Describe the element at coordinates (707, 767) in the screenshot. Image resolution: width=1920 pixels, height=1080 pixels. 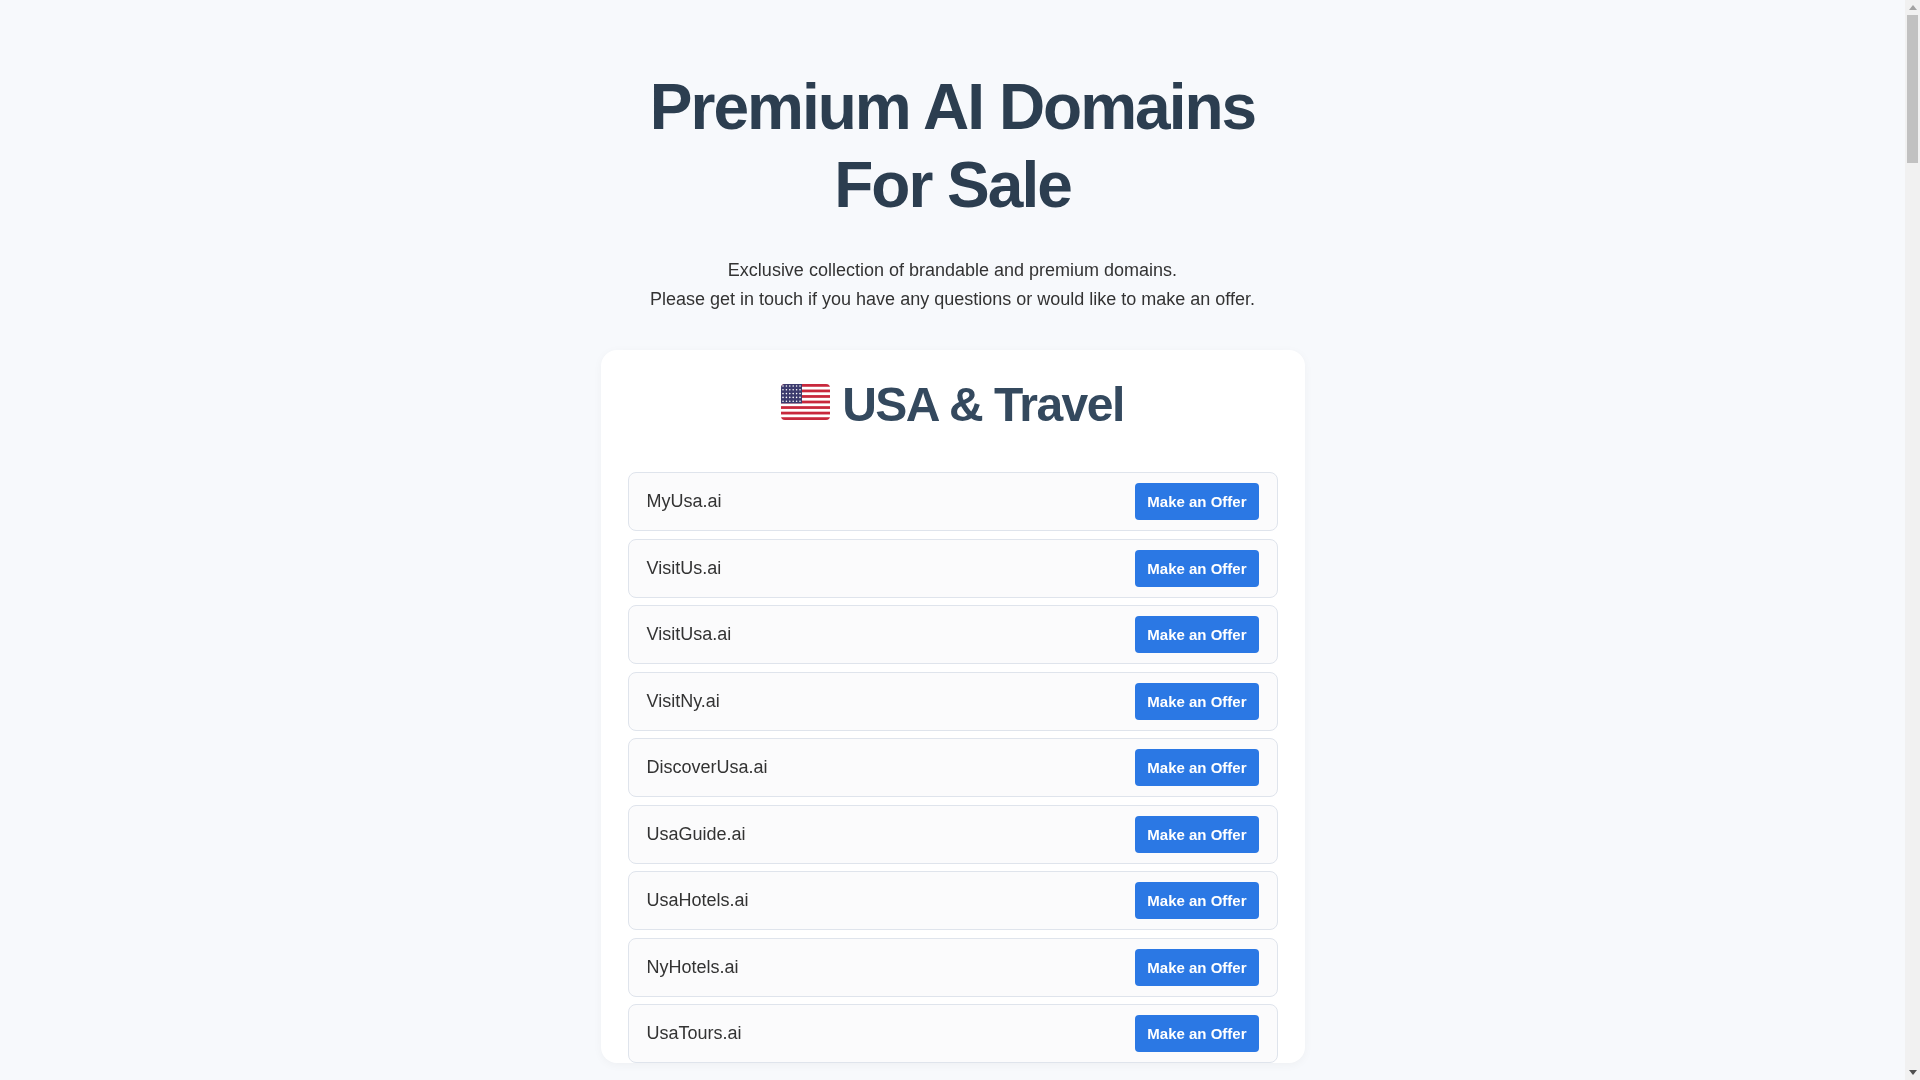
I see `domain-name: DiscoverUsa.ai` at that location.